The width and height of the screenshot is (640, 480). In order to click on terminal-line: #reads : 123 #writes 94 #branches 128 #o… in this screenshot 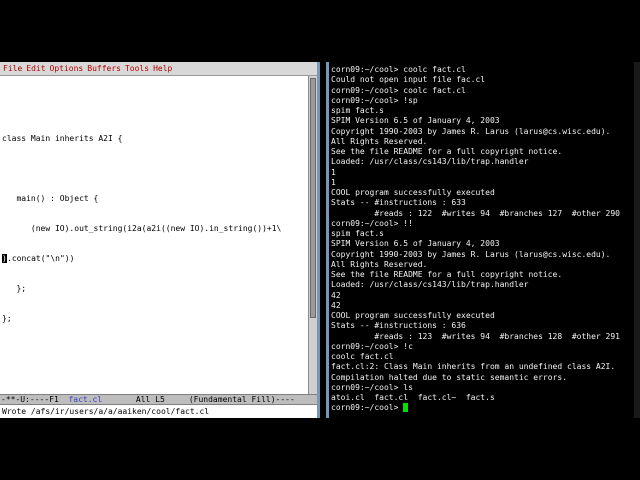, I will do `click(475, 336)`.